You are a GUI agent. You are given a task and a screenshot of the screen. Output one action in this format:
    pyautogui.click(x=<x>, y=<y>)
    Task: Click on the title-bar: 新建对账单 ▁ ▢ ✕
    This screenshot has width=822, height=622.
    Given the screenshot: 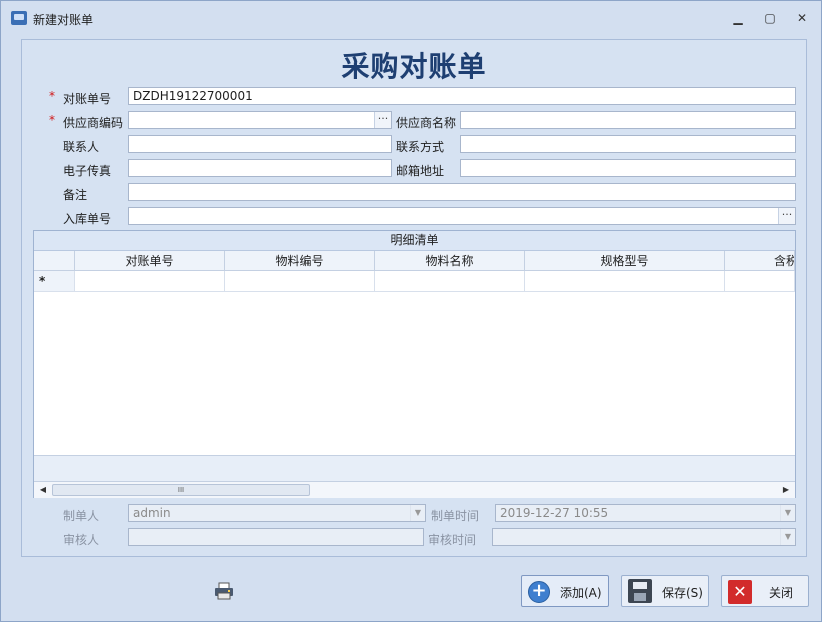 What is the action you would take?
    pyautogui.click(x=411, y=17)
    